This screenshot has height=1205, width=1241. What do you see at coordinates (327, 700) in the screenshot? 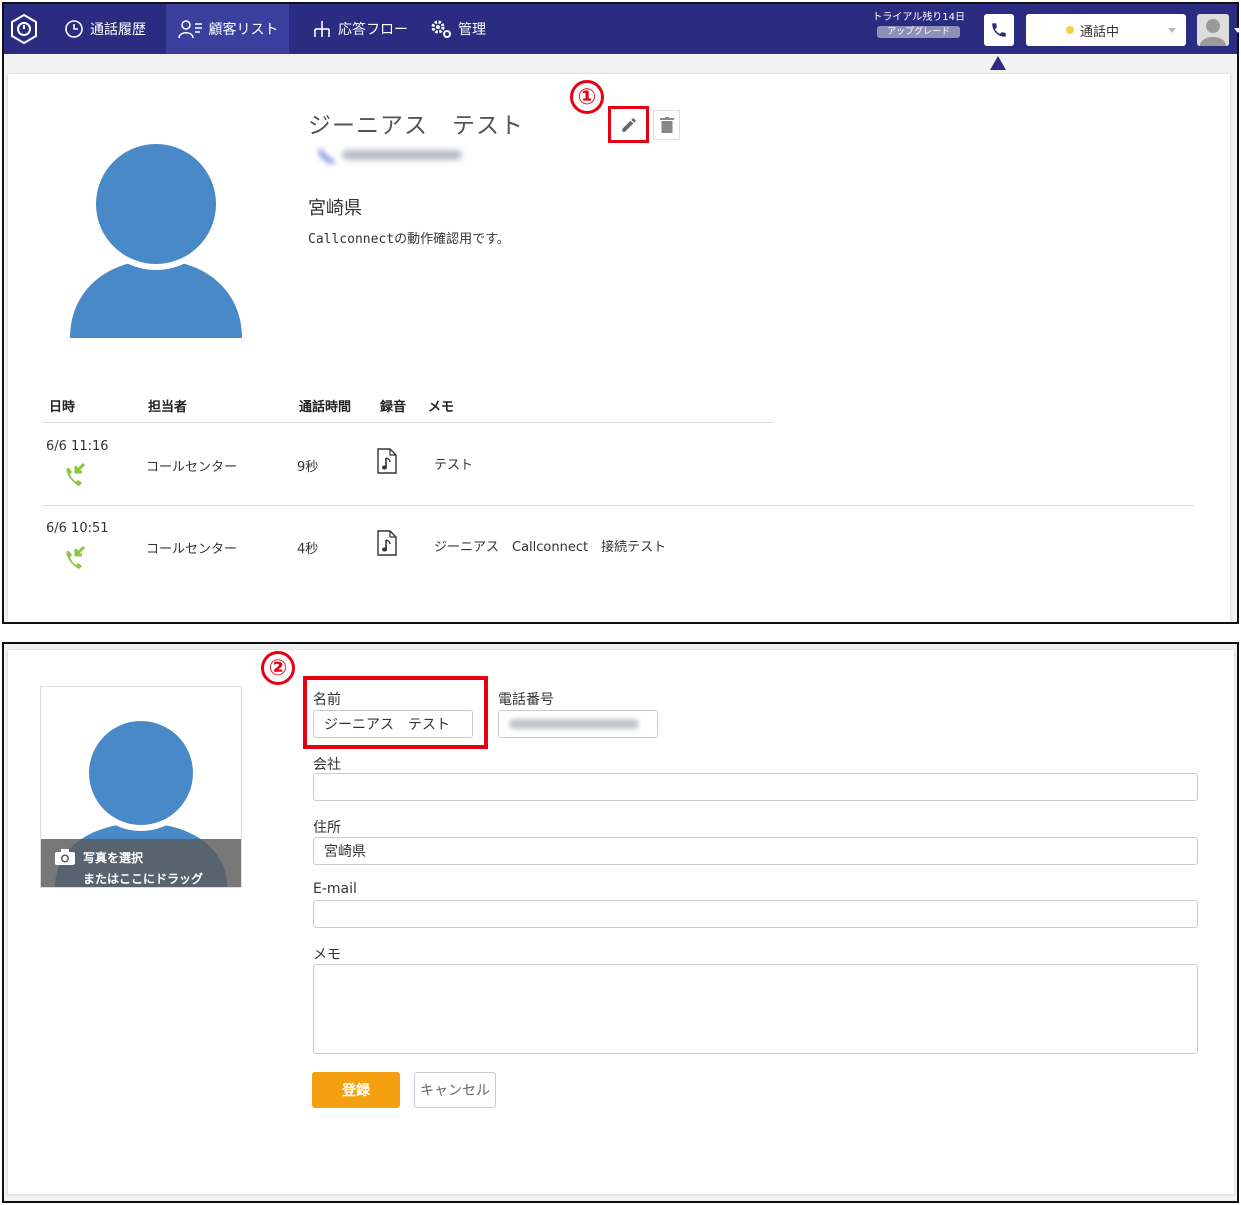
I see `name-label: 名前` at bounding box center [327, 700].